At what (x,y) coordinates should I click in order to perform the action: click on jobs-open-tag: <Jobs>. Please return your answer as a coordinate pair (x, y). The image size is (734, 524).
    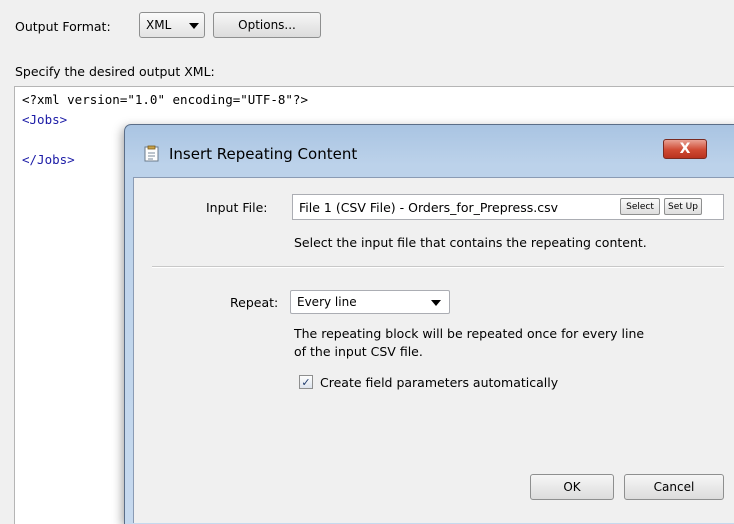
    Looking at the image, I should click on (45, 119).